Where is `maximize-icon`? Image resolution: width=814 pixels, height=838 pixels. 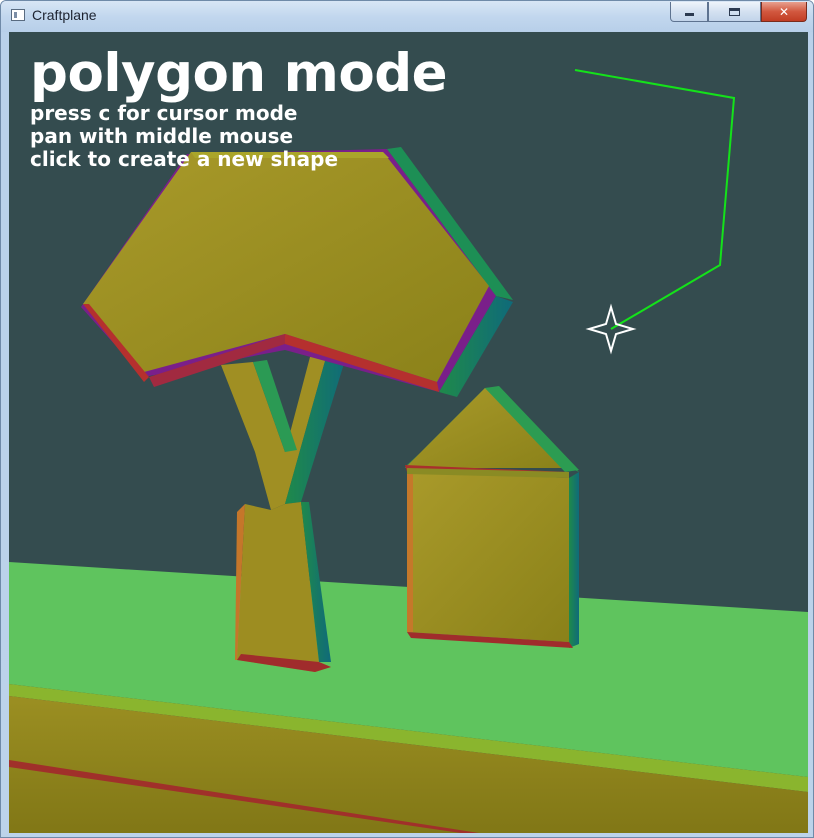 maximize-icon is located at coordinates (734, 11).